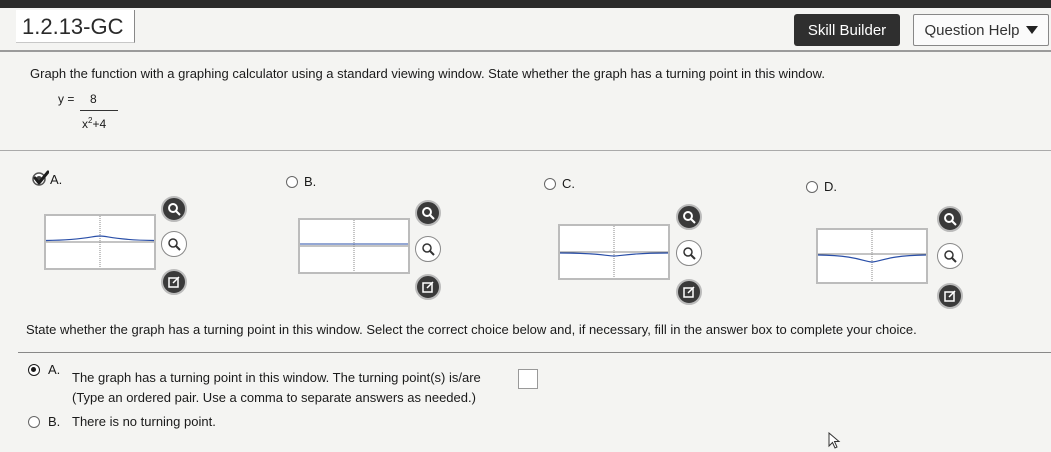  I want to click on choice-b-letter: B., so click(310, 181).